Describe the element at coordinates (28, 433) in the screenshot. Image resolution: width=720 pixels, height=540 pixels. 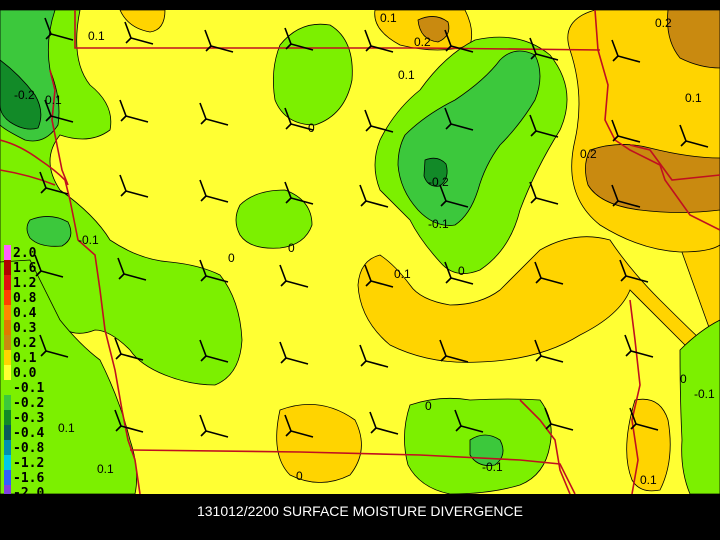
I see `legend-label: -0.4` at that location.